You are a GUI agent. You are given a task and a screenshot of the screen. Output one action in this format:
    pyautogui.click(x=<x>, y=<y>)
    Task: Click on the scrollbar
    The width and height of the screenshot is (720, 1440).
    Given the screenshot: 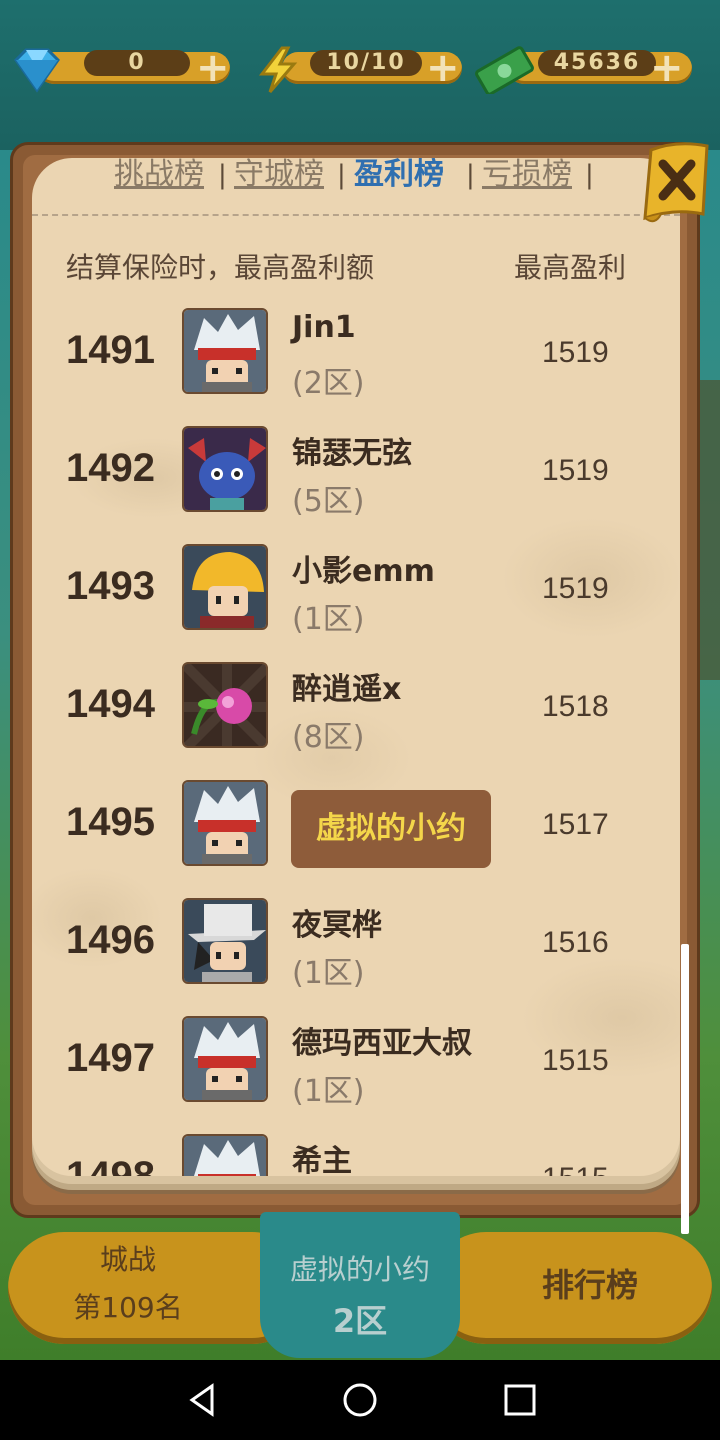 What is the action you would take?
    pyautogui.click(x=685, y=1089)
    